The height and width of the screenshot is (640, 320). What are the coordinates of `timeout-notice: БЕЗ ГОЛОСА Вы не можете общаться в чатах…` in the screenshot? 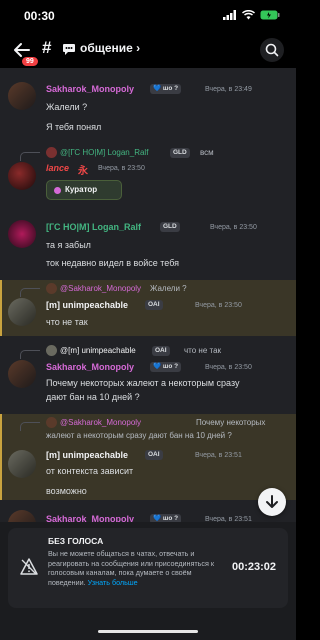 It's located at (148, 568).